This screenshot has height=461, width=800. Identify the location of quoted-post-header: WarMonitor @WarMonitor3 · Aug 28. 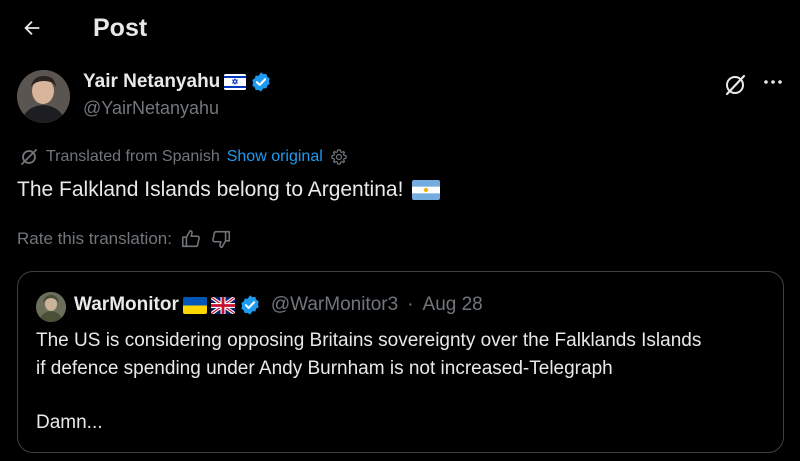
(278, 305).